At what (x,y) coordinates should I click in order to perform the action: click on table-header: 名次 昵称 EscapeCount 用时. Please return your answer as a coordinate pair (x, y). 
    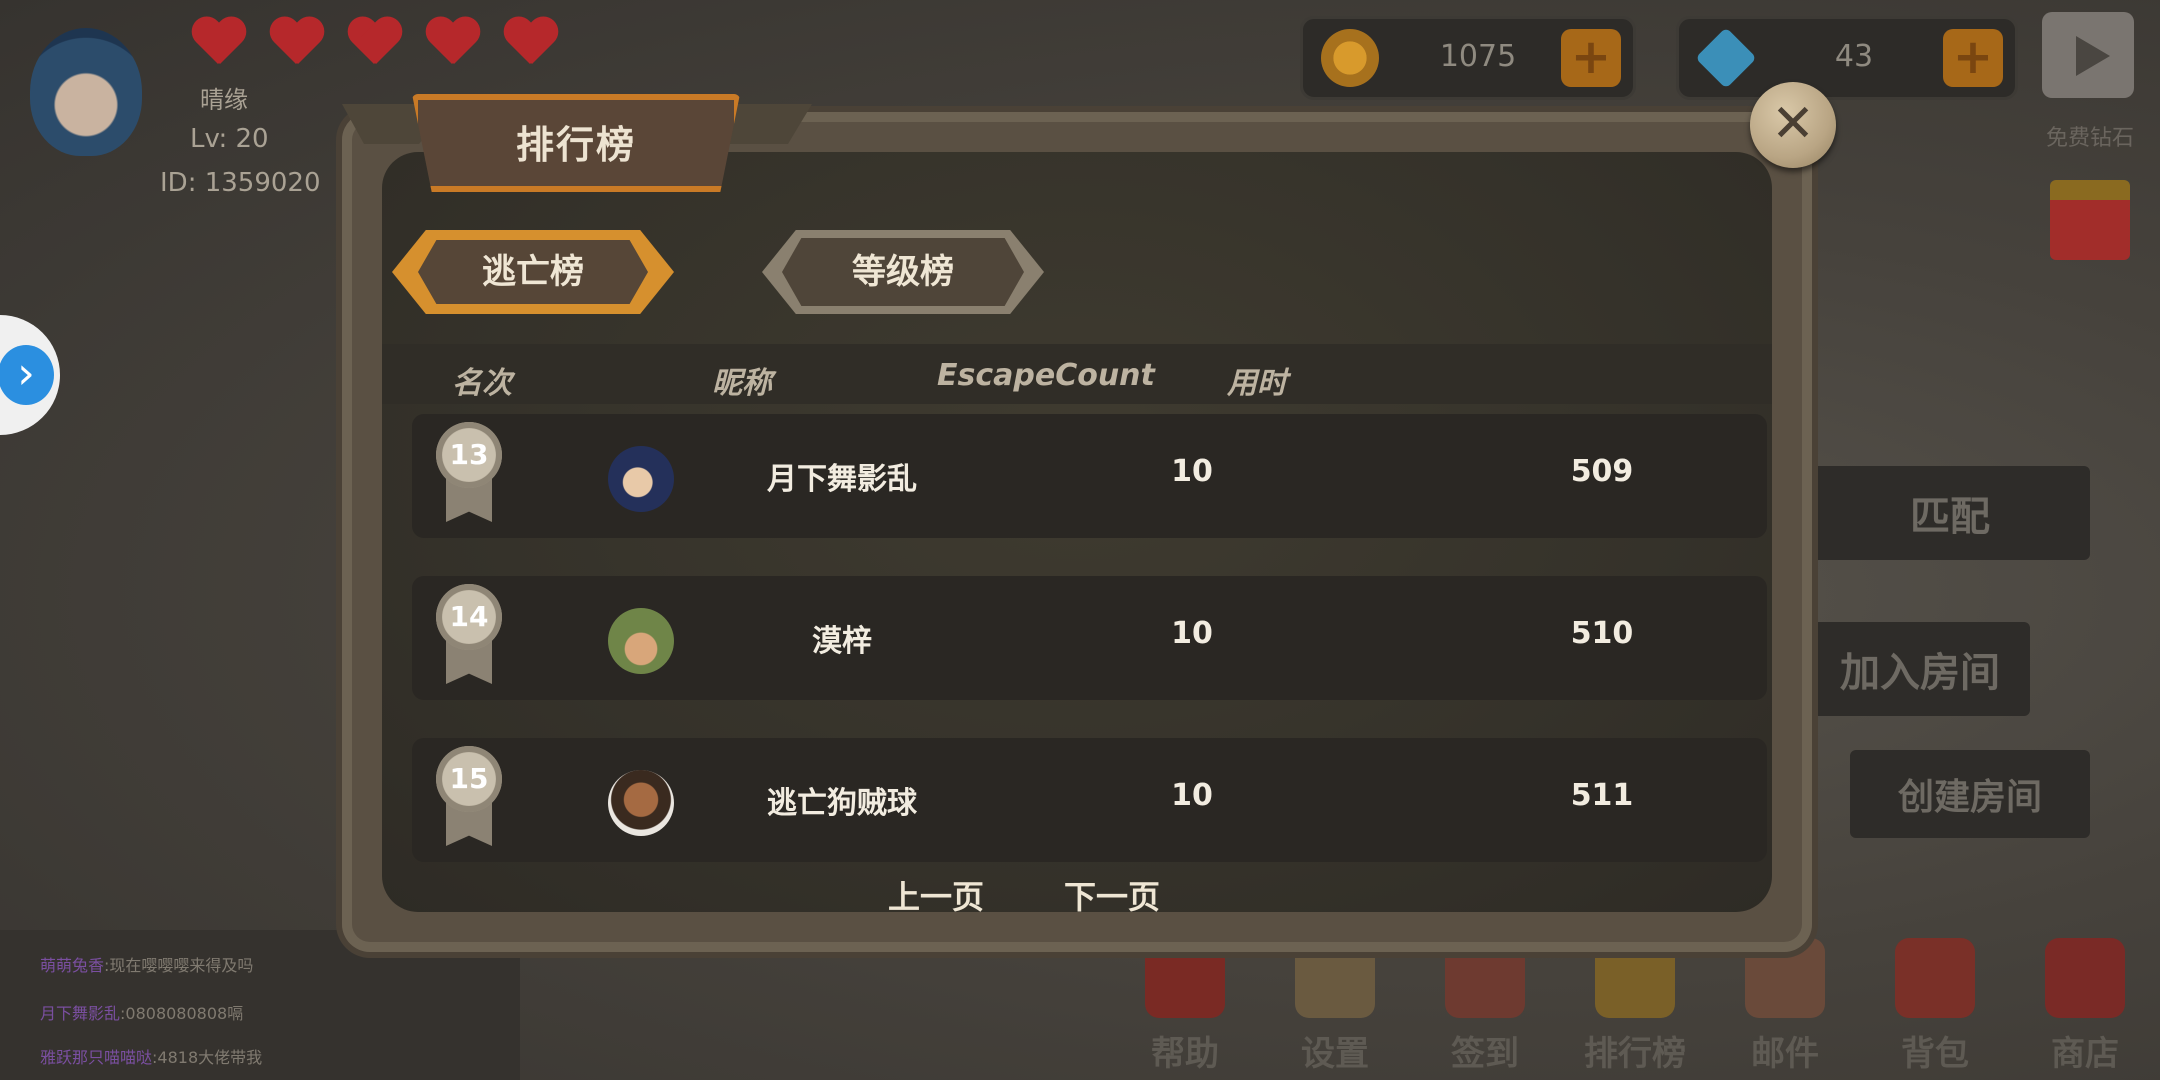
    Looking at the image, I should click on (1077, 374).